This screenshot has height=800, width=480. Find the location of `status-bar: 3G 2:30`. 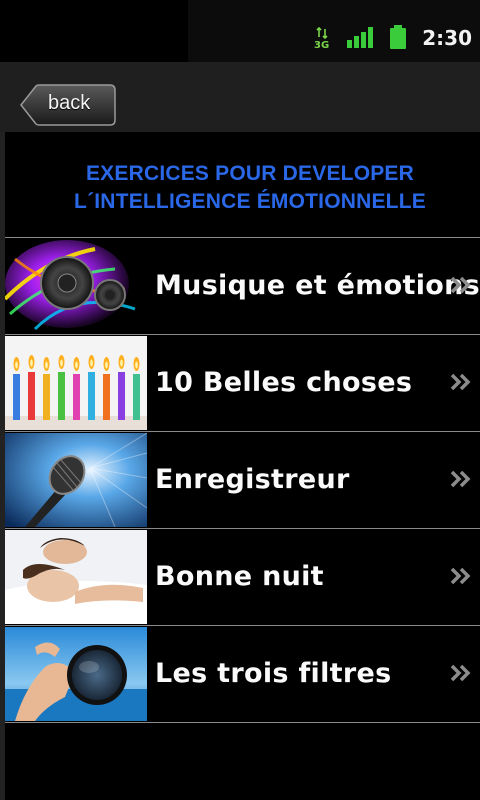

status-bar: 3G 2:30 is located at coordinates (240, 31).